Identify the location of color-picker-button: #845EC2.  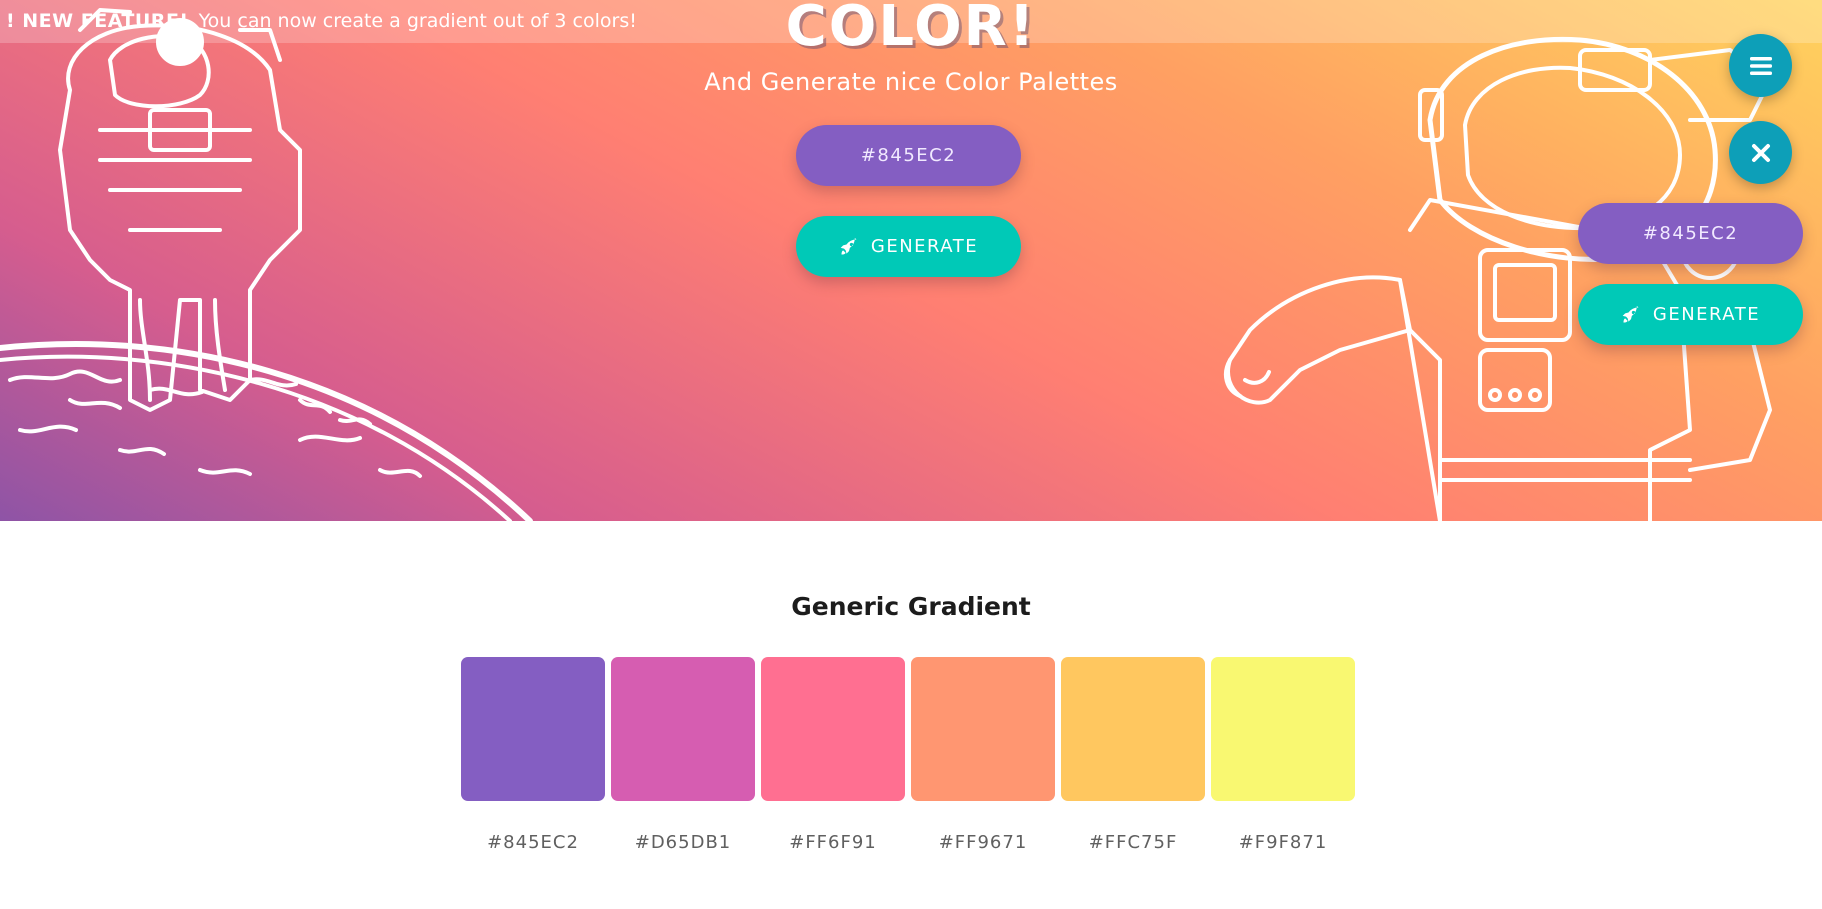
(908, 155).